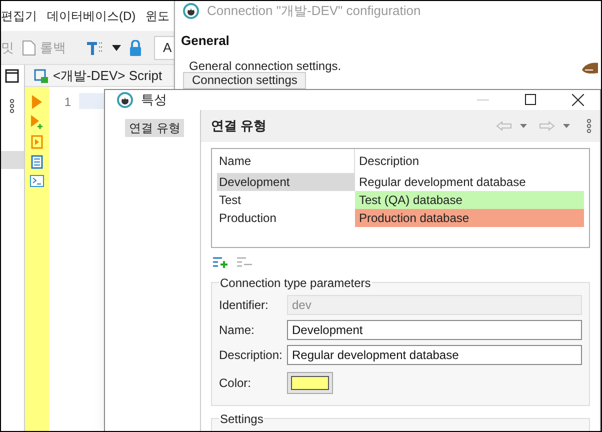 This screenshot has height=432, width=602. Describe the element at coordinates (314, 11) in the screenshot. I see `window-title: Connection "개발-DEV" configuration` at that location.